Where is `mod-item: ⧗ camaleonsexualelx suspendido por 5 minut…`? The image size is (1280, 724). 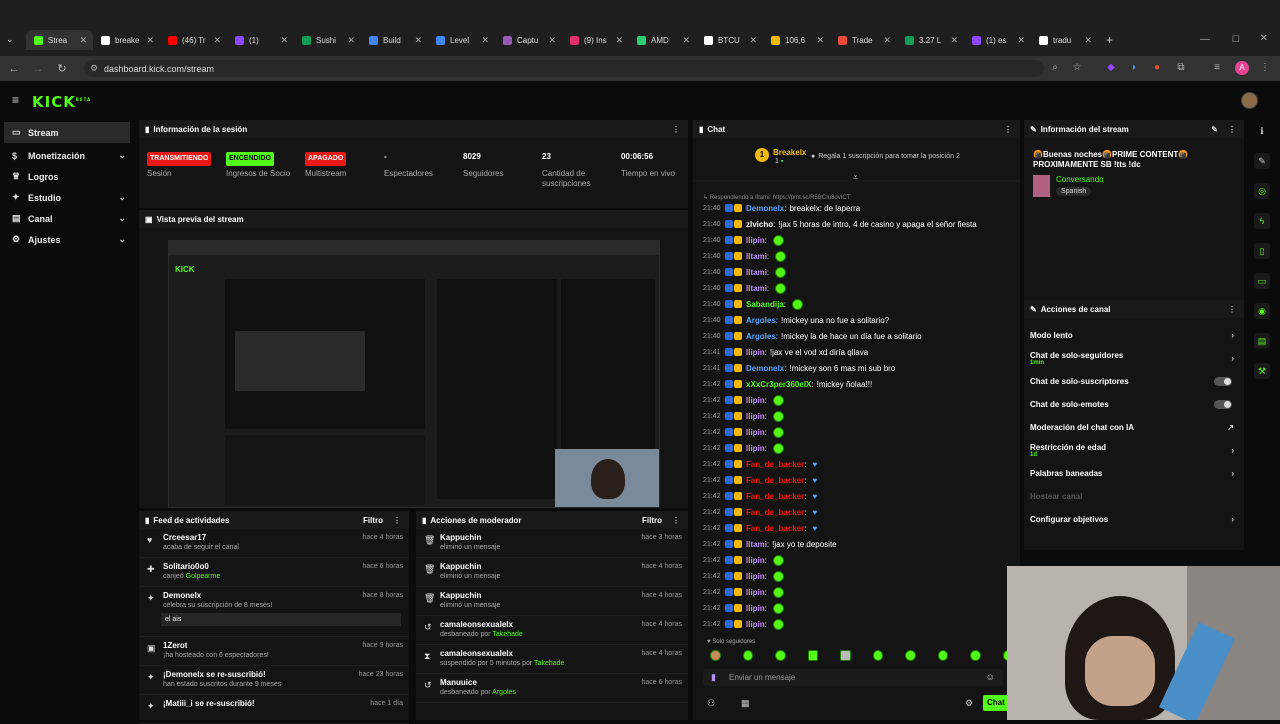
mod-item: ⧗ camaleonsexualelx suspendido por 5 minut… is located at coordinates (552, 659).